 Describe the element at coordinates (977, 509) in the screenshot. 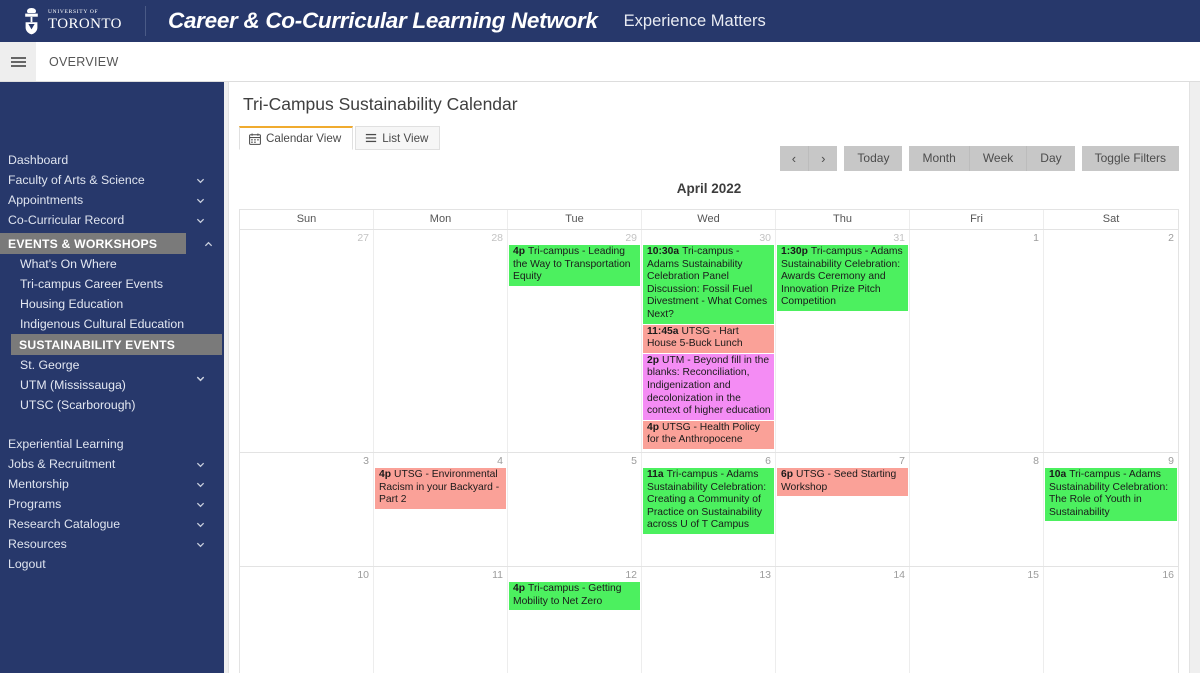

I see `calendar-day-cell: 8` at that location.